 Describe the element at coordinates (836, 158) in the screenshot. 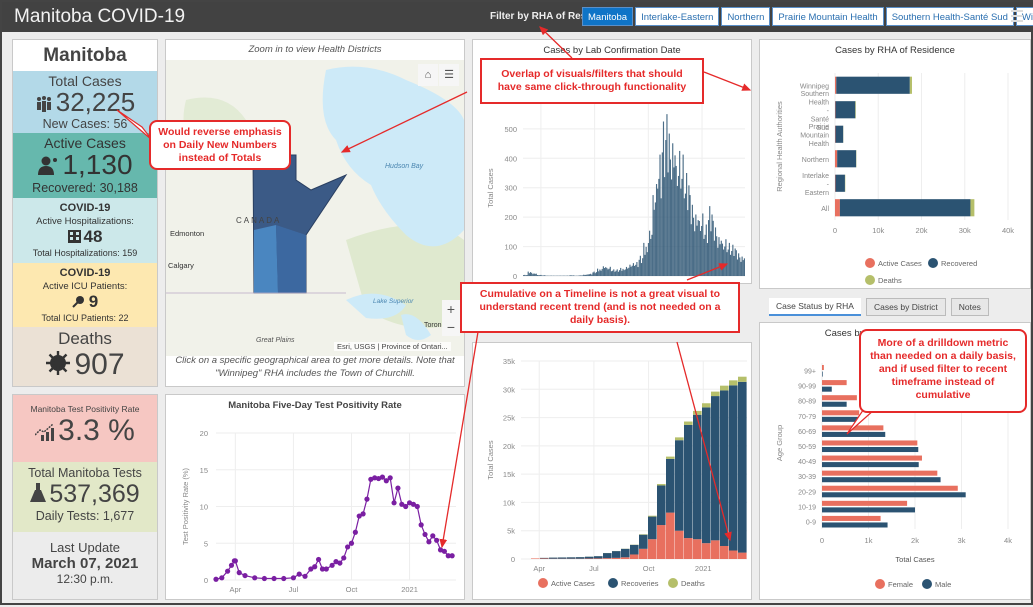

I see `rha-bar-active-cases` at that location.